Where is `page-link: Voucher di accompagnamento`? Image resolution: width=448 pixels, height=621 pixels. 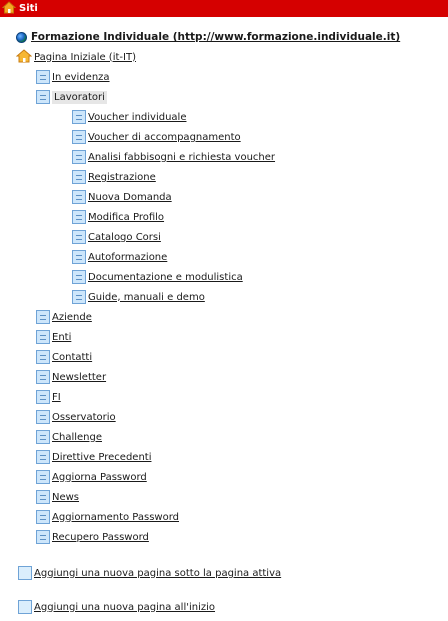 page-link: Voucher di accompagnamento is located at coordinates (164, 137).